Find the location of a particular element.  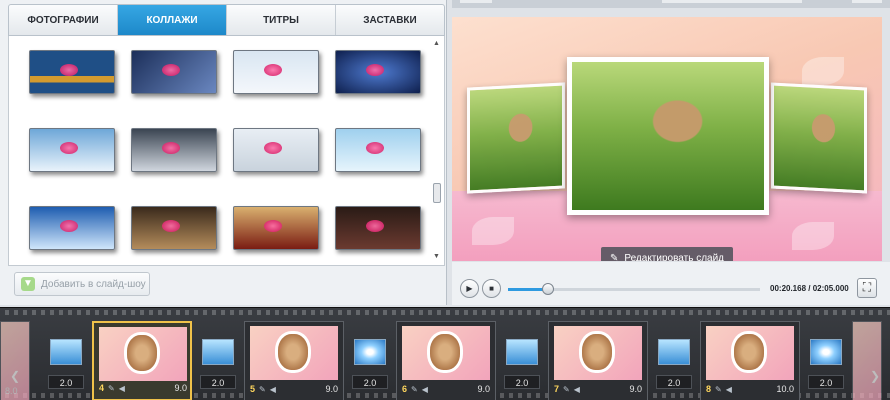

timeline-slide: 7 ✎ ◀ 9.0 is located at coordinates (598, 360).